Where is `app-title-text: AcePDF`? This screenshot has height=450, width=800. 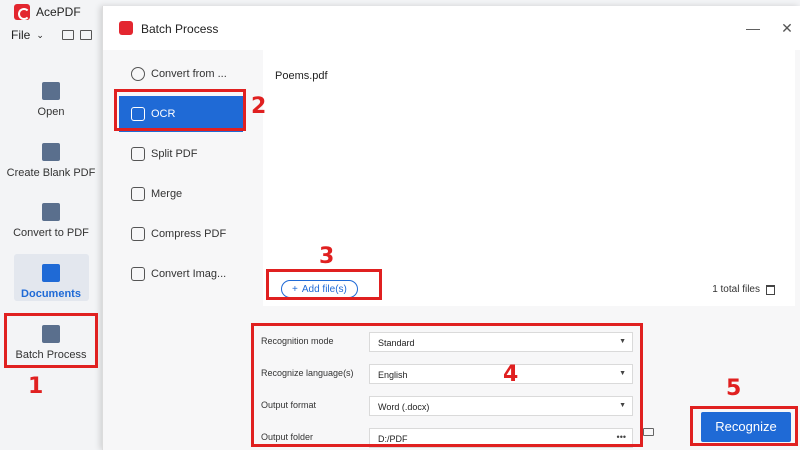 app-title-text: AcePDF is located at coordinates (58, 12).